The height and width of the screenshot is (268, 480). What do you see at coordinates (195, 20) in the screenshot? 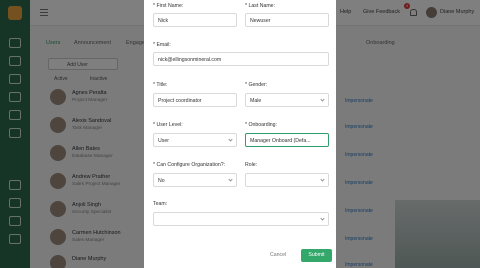
I see `first-name-field: Nick` at bounding box center [195, 20].